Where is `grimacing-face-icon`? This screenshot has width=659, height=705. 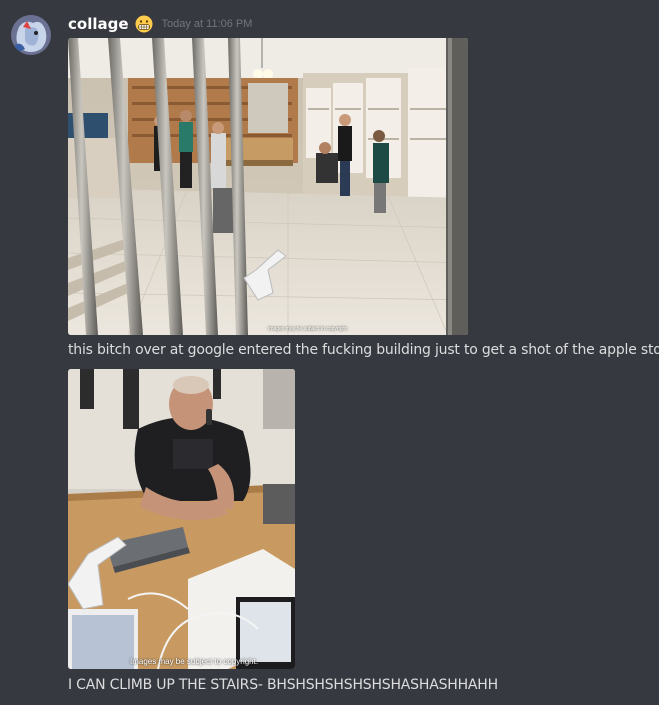 grimacing-face-icon is located at coordinates (144, 24).